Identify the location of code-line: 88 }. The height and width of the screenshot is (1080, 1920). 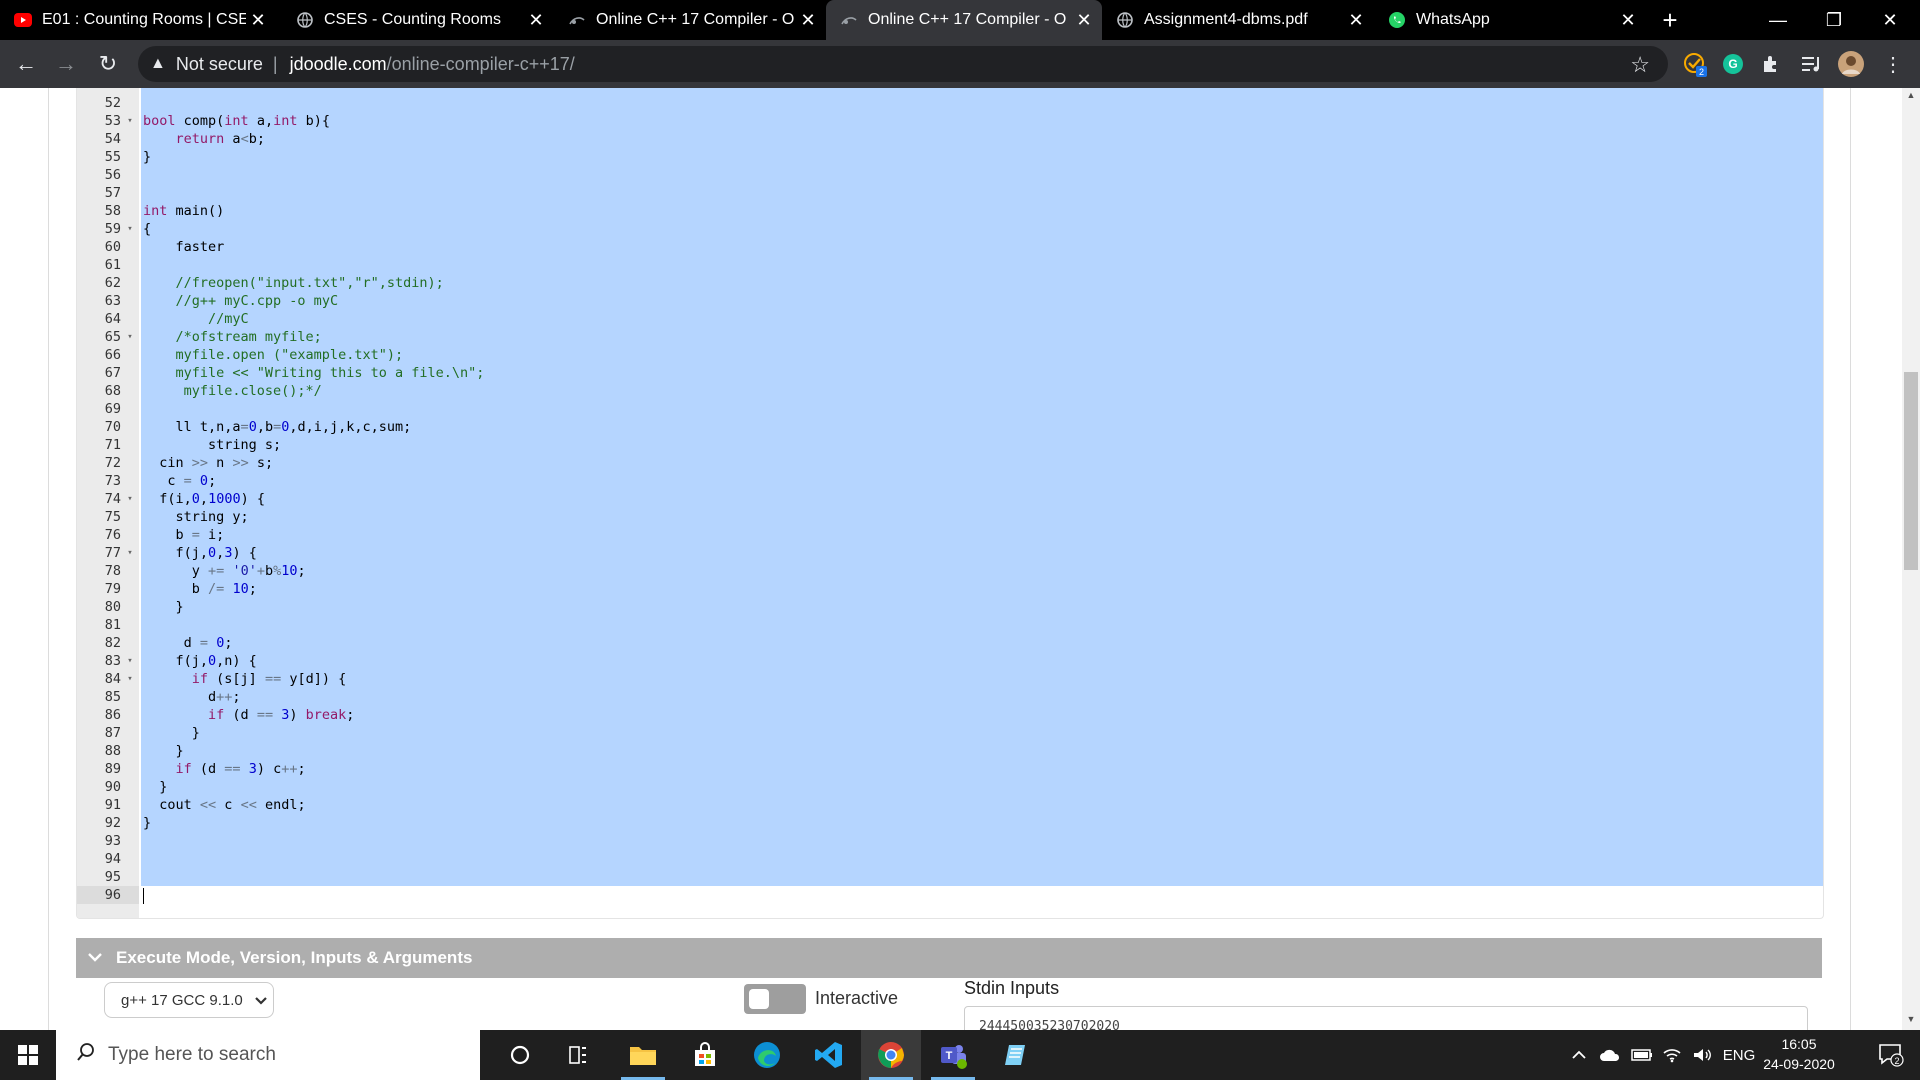
(950, 751).